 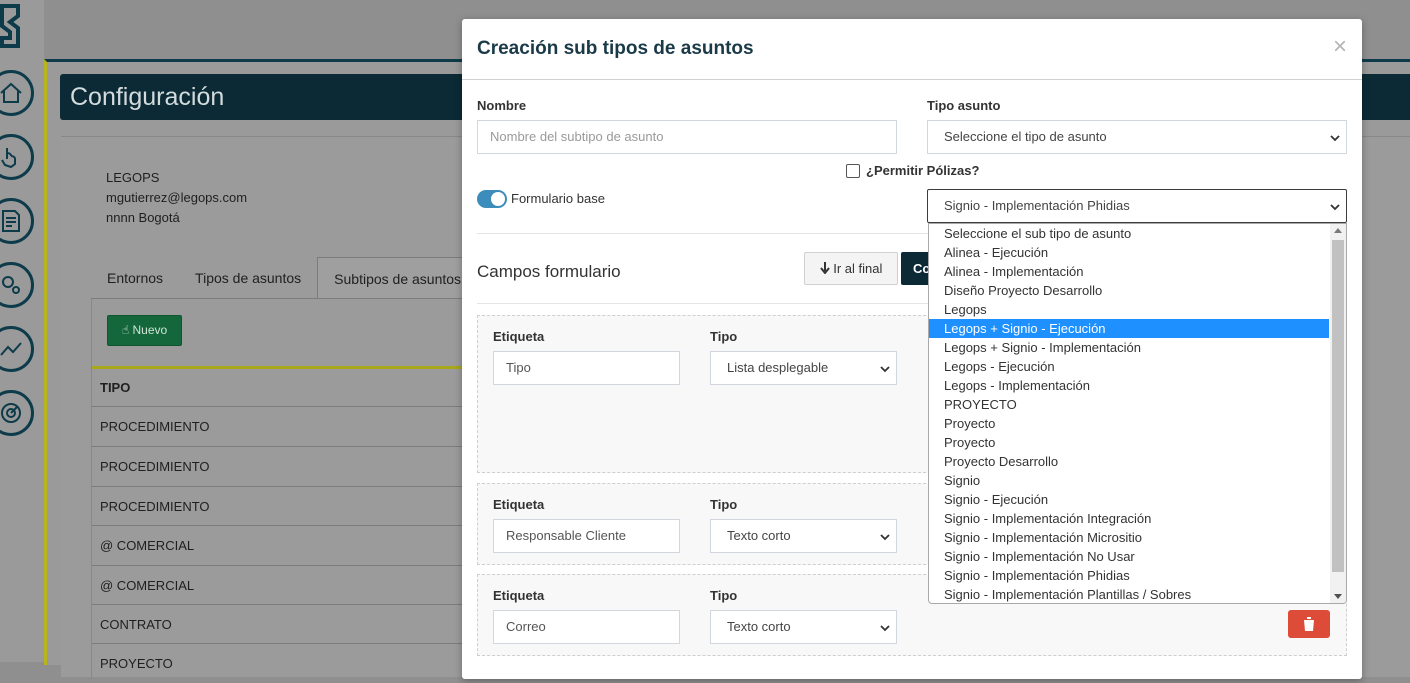 I want to click on field-label-input: Correo, so click(x=586, y=627).